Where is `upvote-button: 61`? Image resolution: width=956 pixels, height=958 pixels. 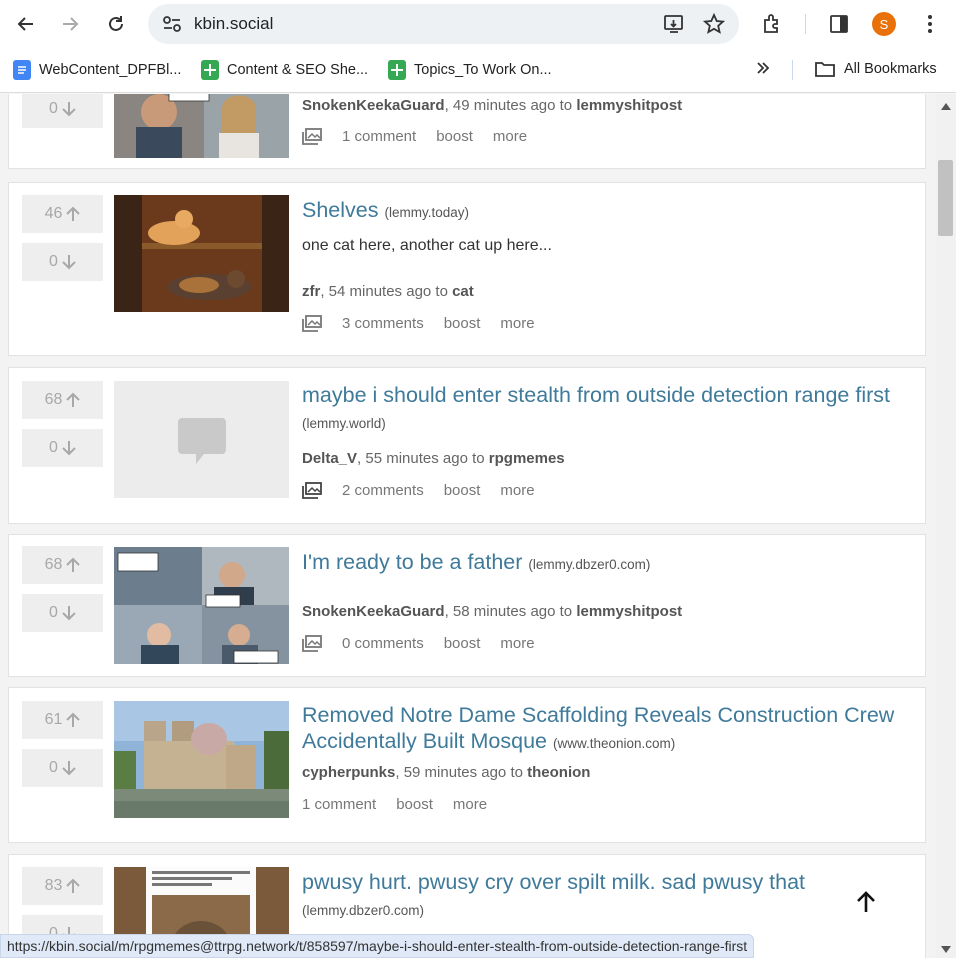
upvote-button: 61 is located at coordinates (62, 720).